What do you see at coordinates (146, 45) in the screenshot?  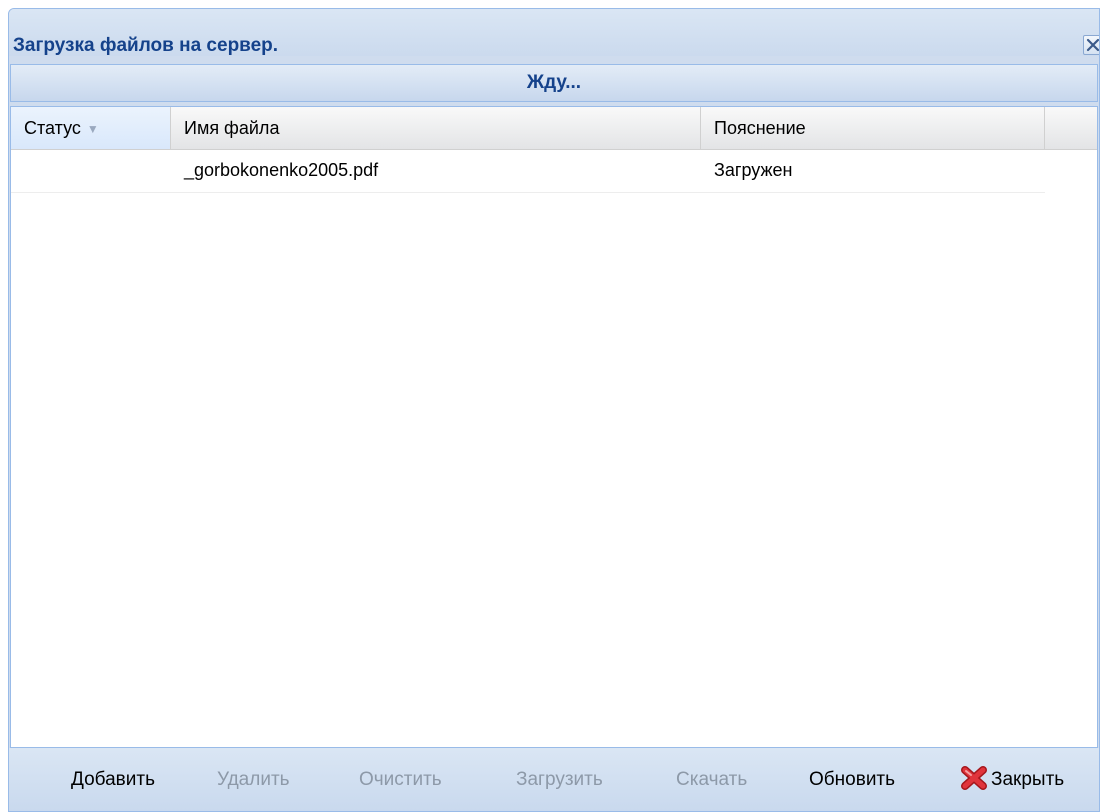 I see `dialog-title: Загрузка файлов на сервер.` at bounding box center [146, 45].